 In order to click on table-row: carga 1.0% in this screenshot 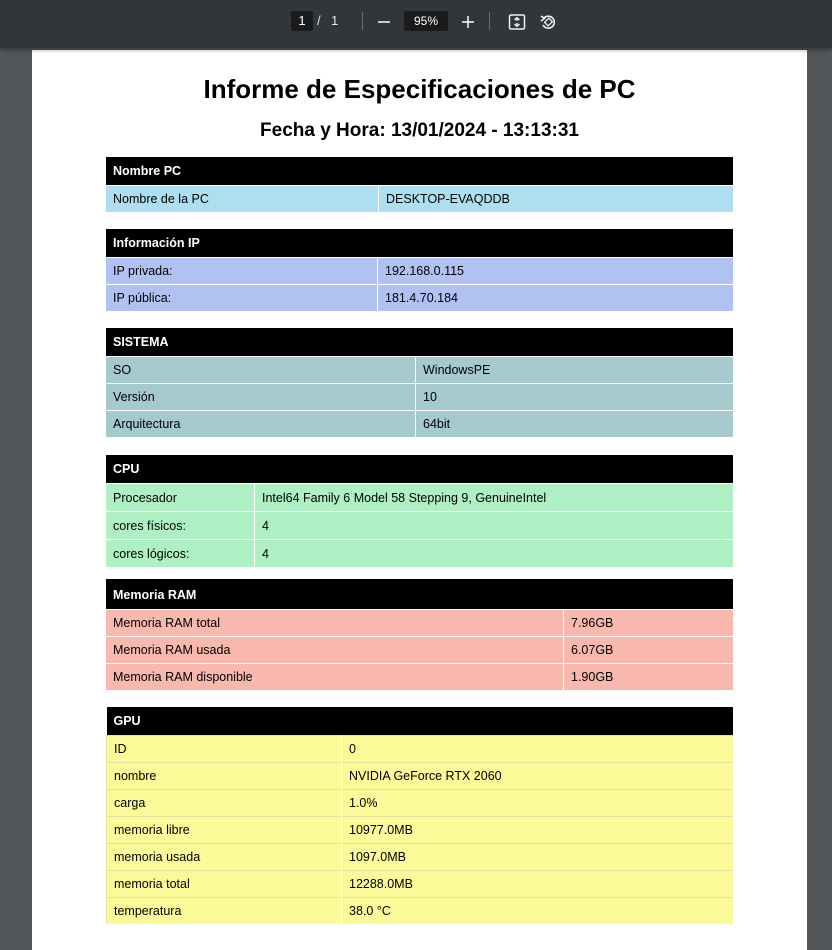, I will do `click(419, 803)`.